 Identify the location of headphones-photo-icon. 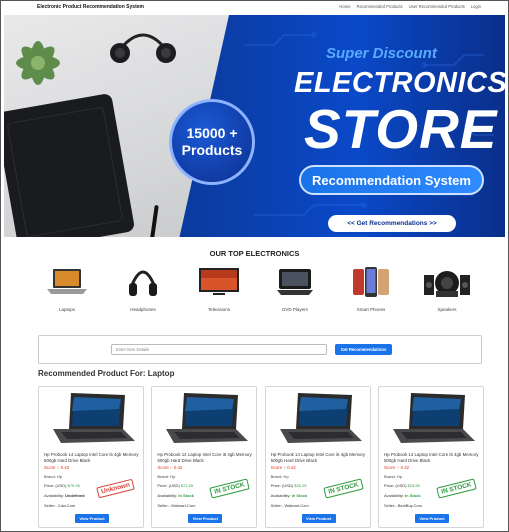
(143, 48).